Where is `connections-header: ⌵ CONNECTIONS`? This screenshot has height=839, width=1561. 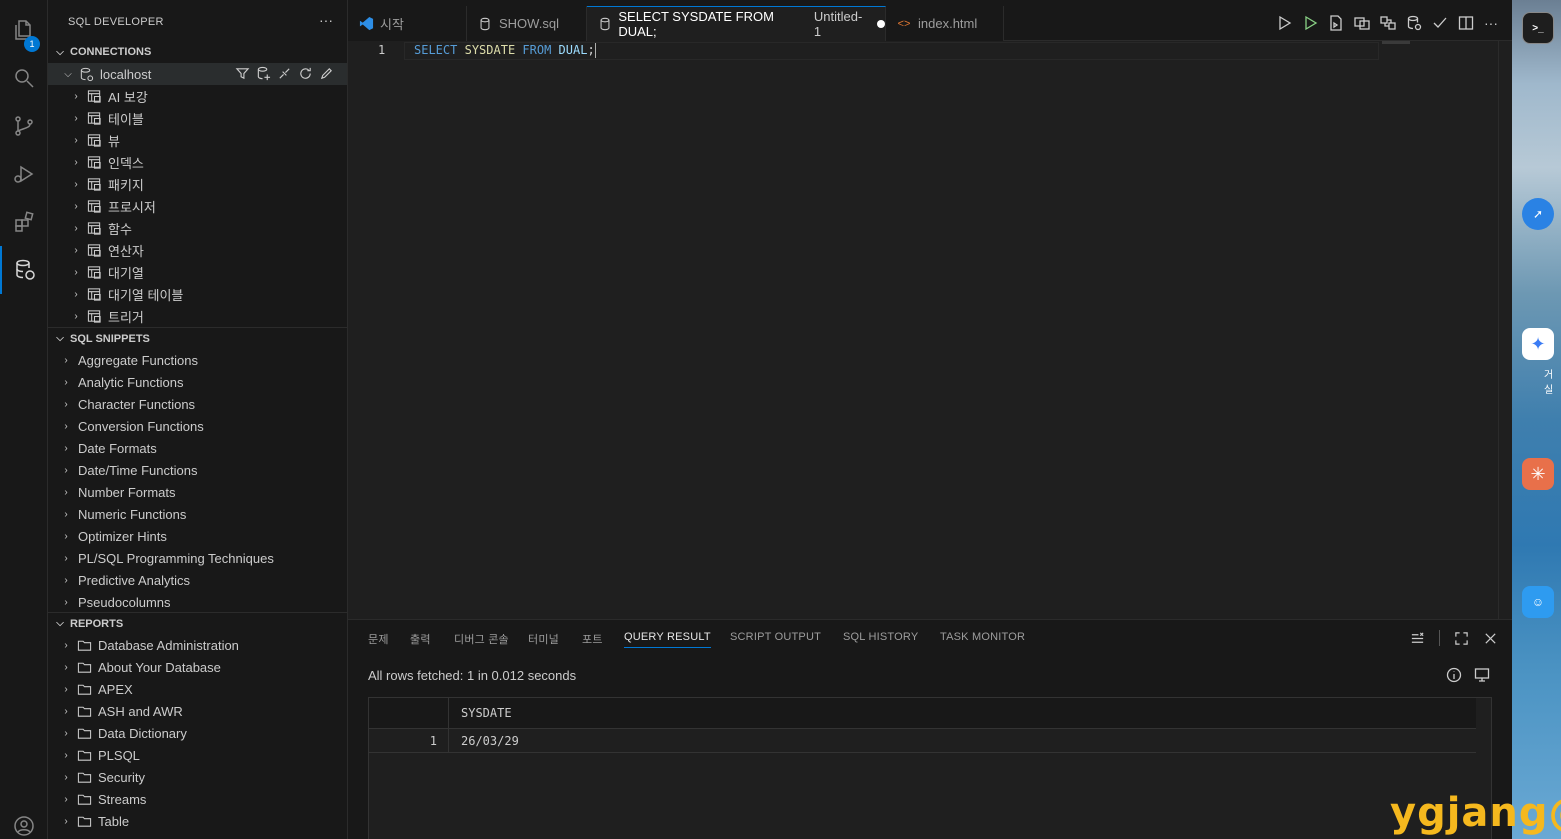
connections-header: ⌵ CONNECTIONS is located at coordinates (197, 52).